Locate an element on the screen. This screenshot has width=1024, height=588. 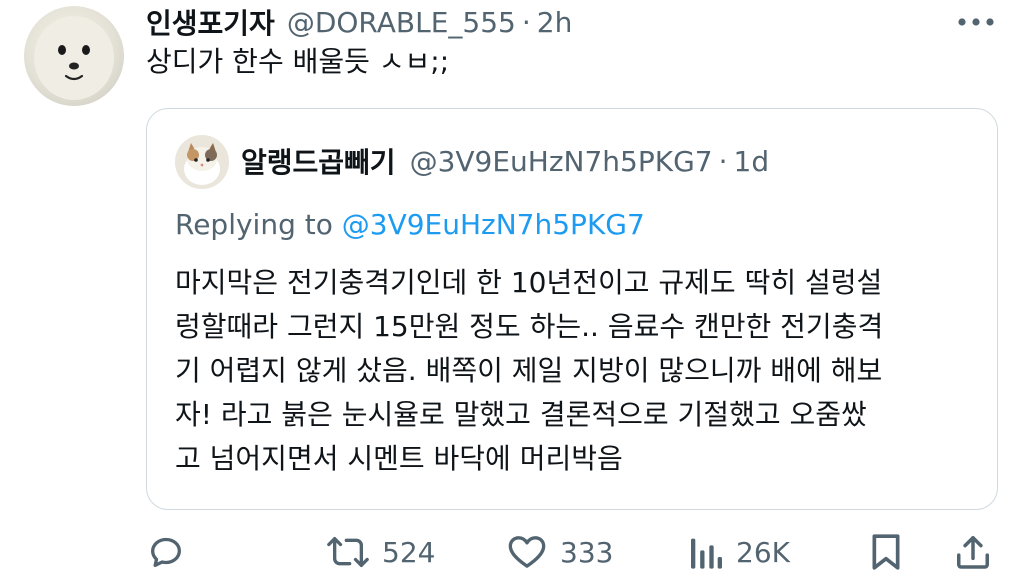
views-count: 26K is located at coordinates (763, 552).